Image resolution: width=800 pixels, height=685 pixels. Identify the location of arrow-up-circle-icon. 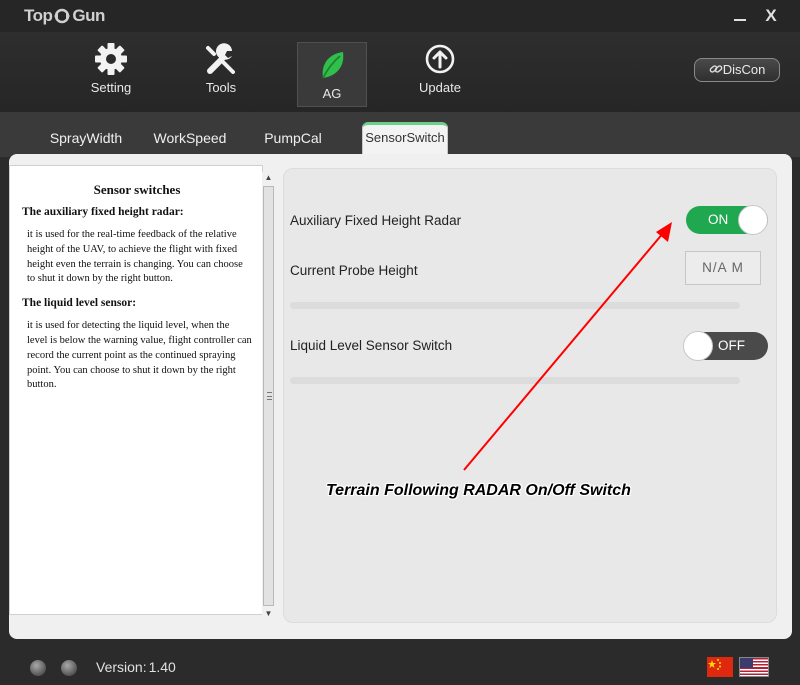
(440, 59).